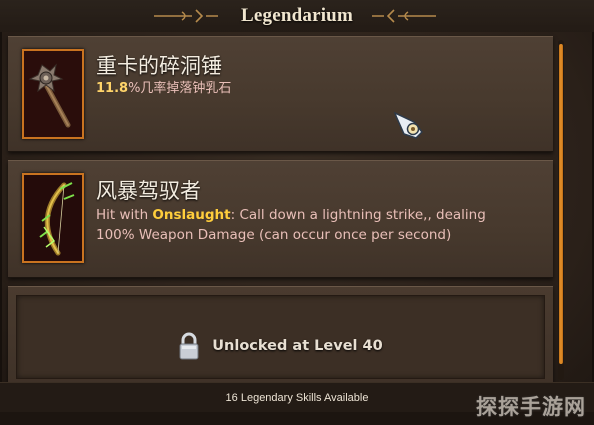  Describe the element at coordinates (180, 88) in the screenshot. I see `drop-chance-text: %几率掉落钟乳石` at that location.